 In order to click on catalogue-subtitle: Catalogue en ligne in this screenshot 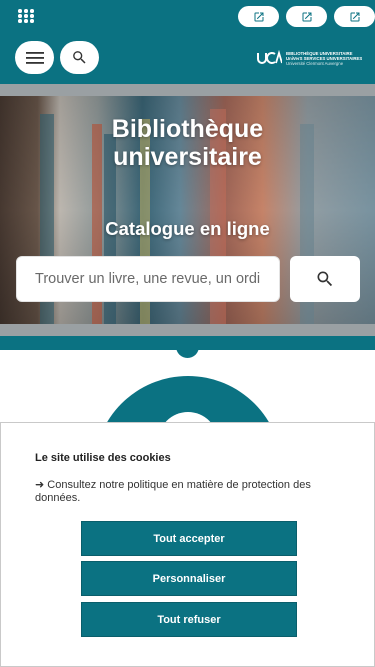, I will do `click(187, 228)`.